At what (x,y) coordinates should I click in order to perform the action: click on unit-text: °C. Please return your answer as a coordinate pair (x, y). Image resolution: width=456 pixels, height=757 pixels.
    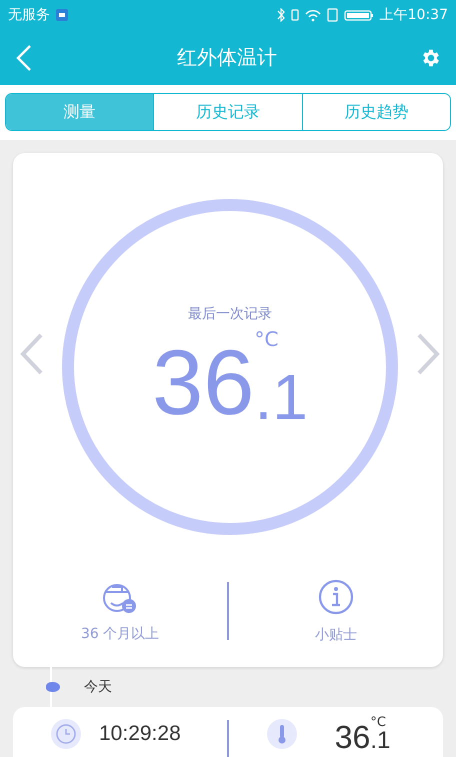
    Looking at the image, I should click on (266, 339).